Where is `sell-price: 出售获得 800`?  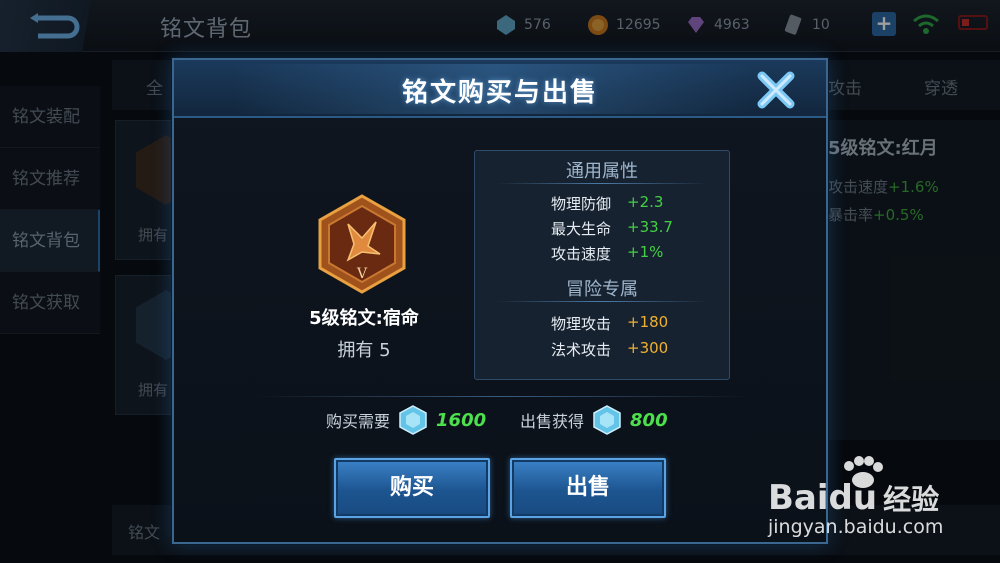 sell-price: 出售获得 800 is located at coordinates (594, 420).